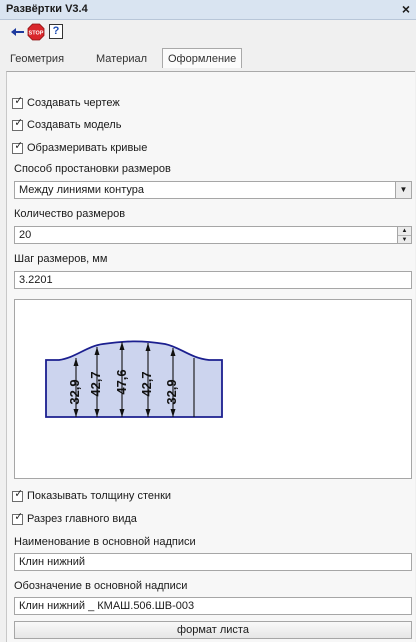 This screenshot has width=416, height=642. What do you see at coordinates (87, 148) in the screenshot?
I see `checkbox-label: Образмеривать кривые` at bounding box center [87, 148].